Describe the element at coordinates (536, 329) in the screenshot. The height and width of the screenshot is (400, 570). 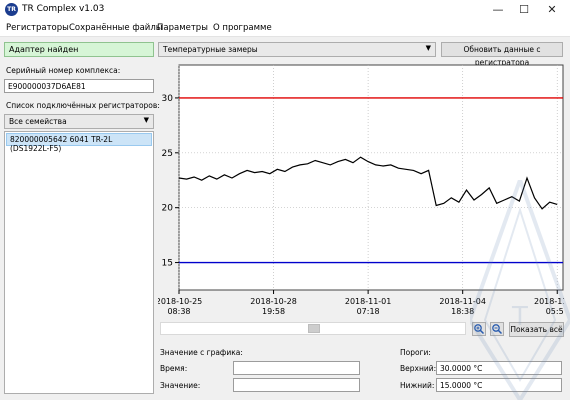
I see `show-all-button: Показать всё` at that location.